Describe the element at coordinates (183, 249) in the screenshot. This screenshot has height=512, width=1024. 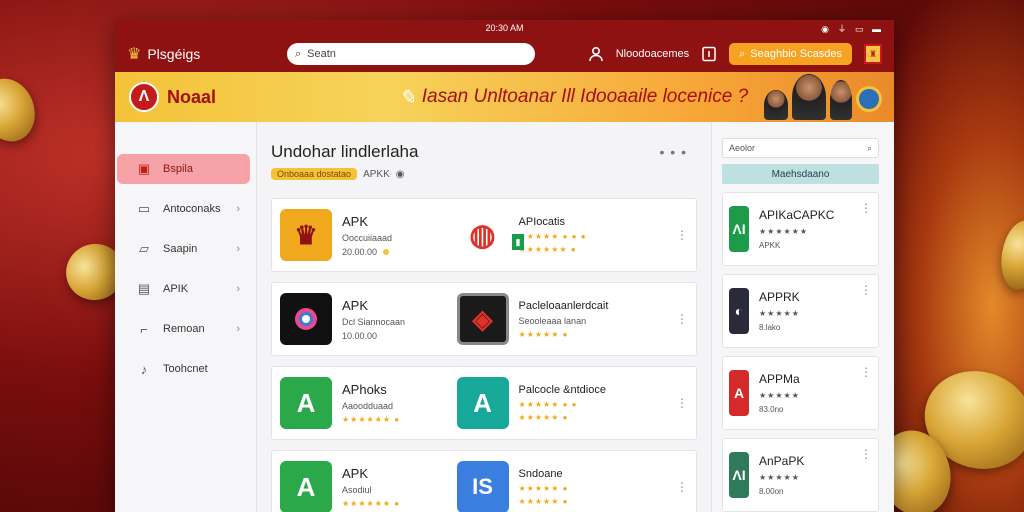
I see `sidebar-item-saapin: ▱ Saapin ›` at that location.